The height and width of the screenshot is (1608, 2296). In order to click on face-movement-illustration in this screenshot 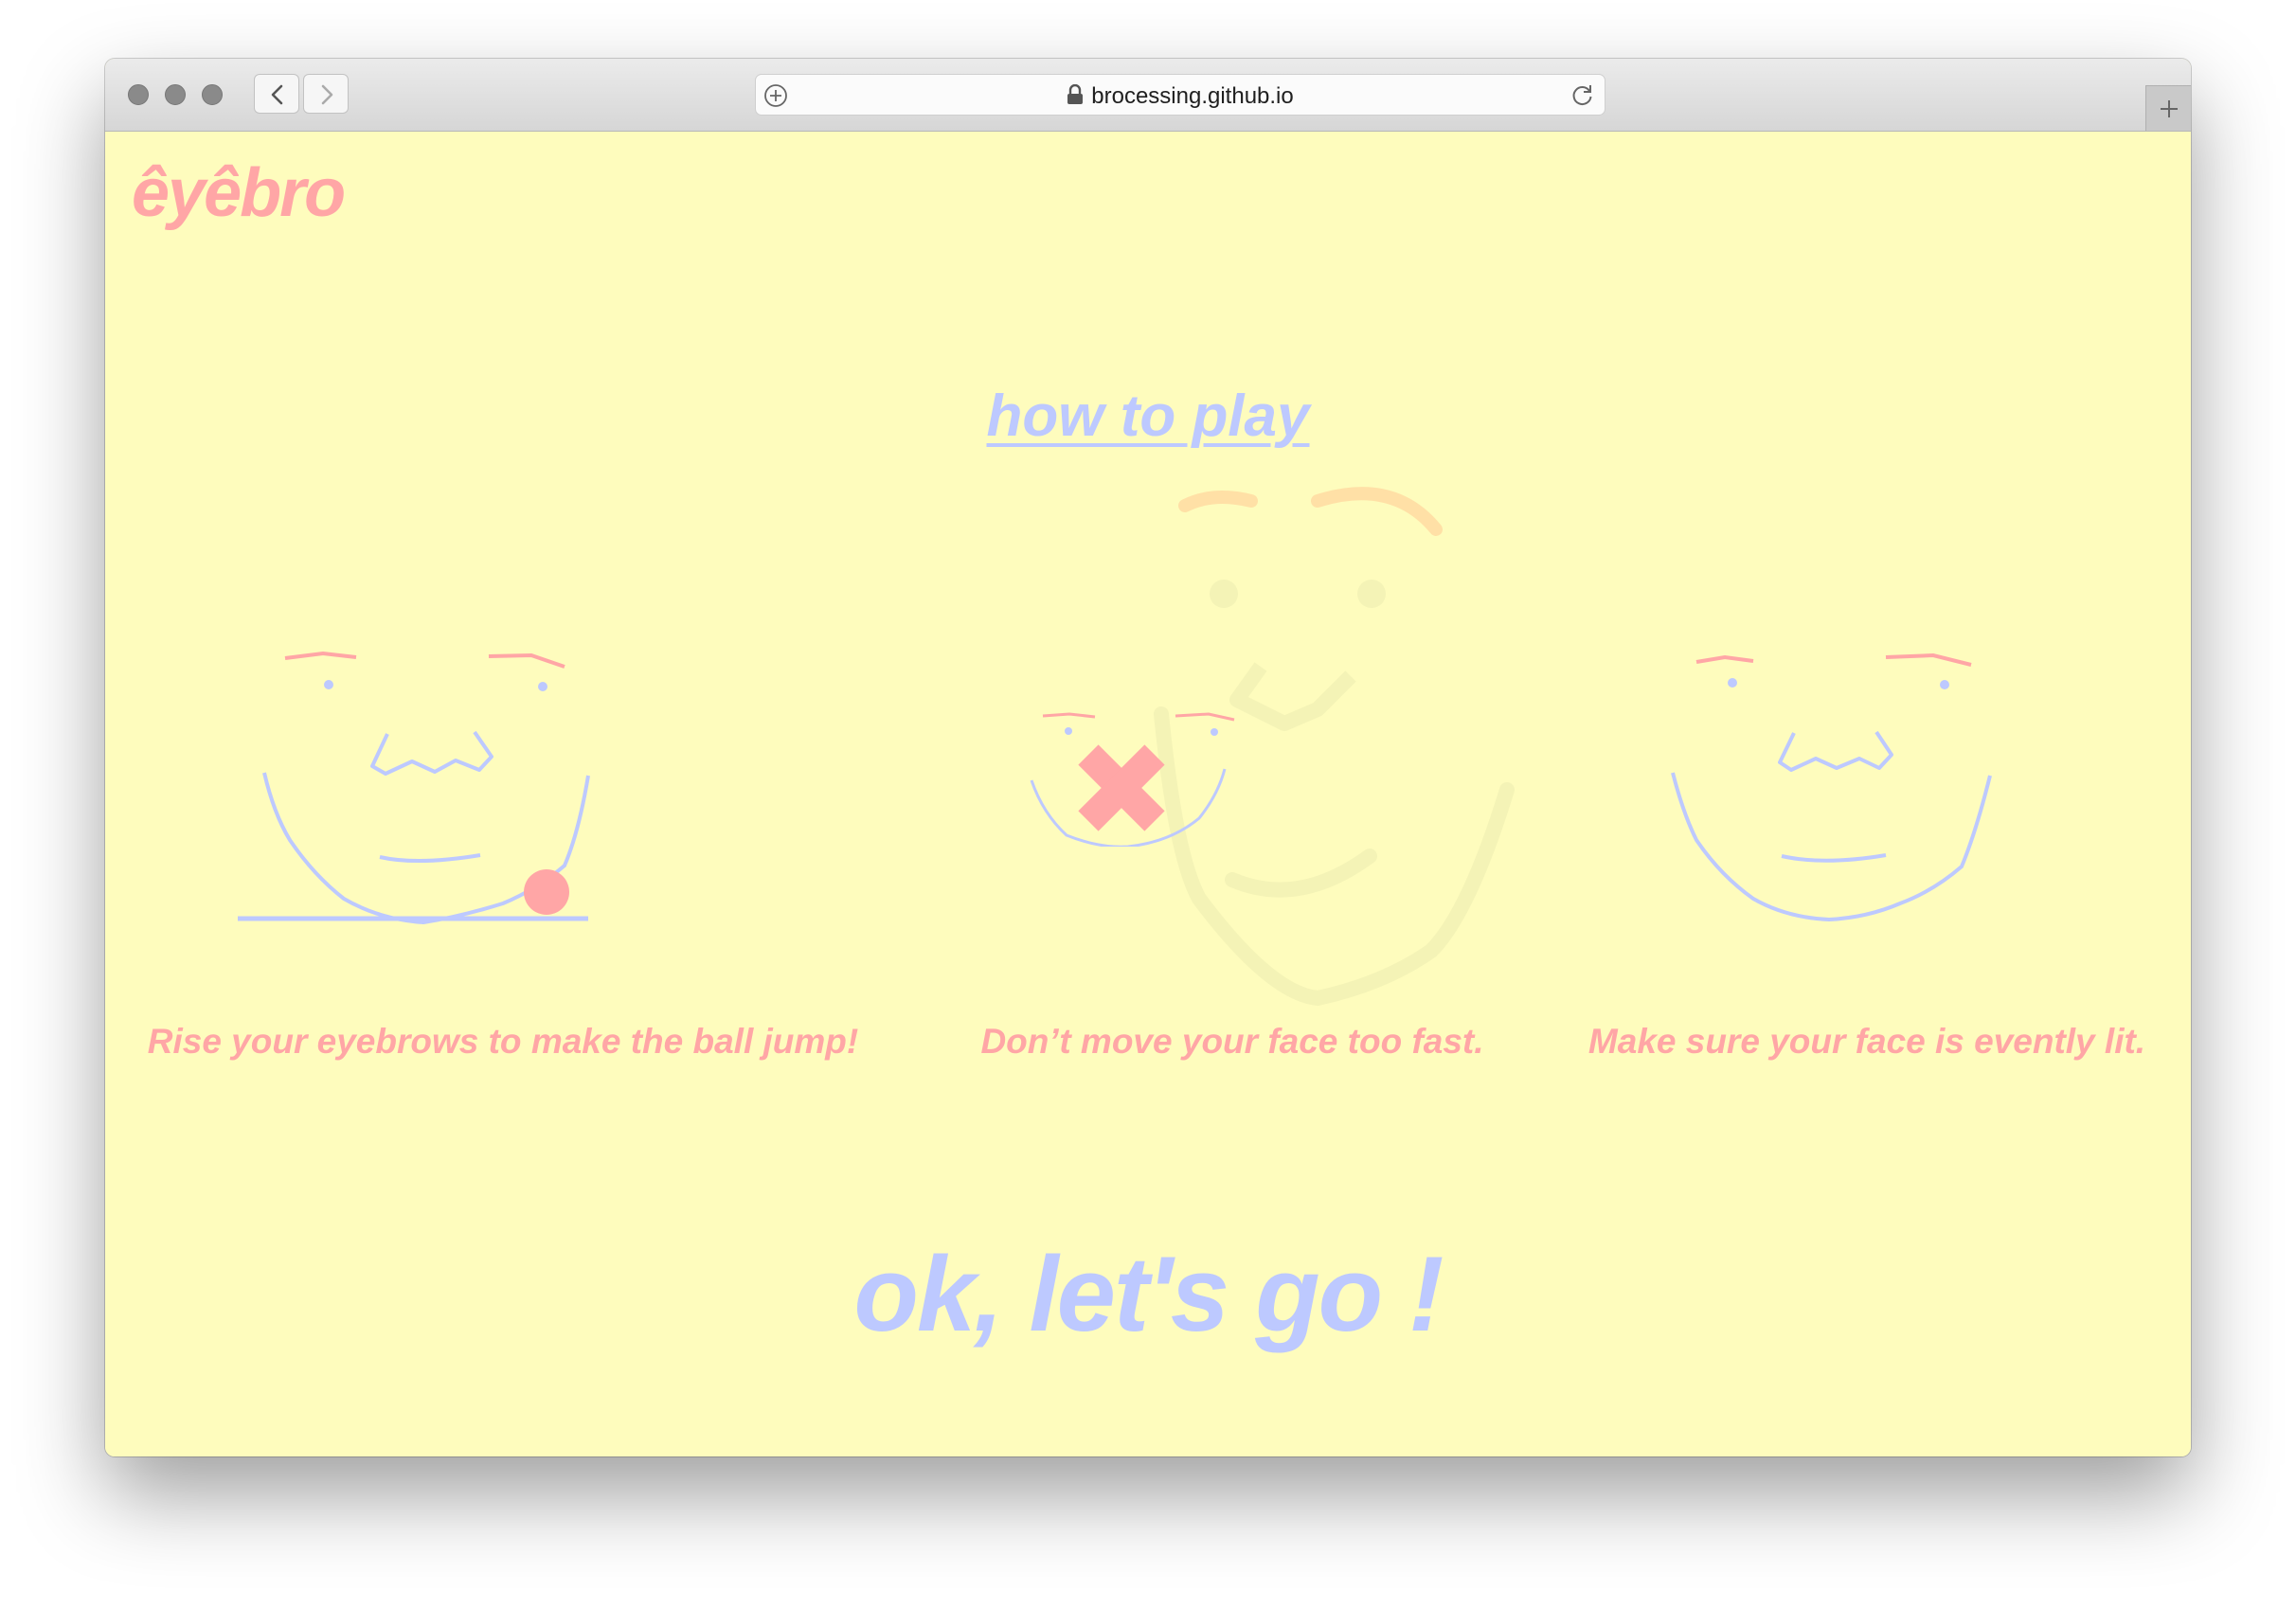, I will do `click(1132, 779)`.